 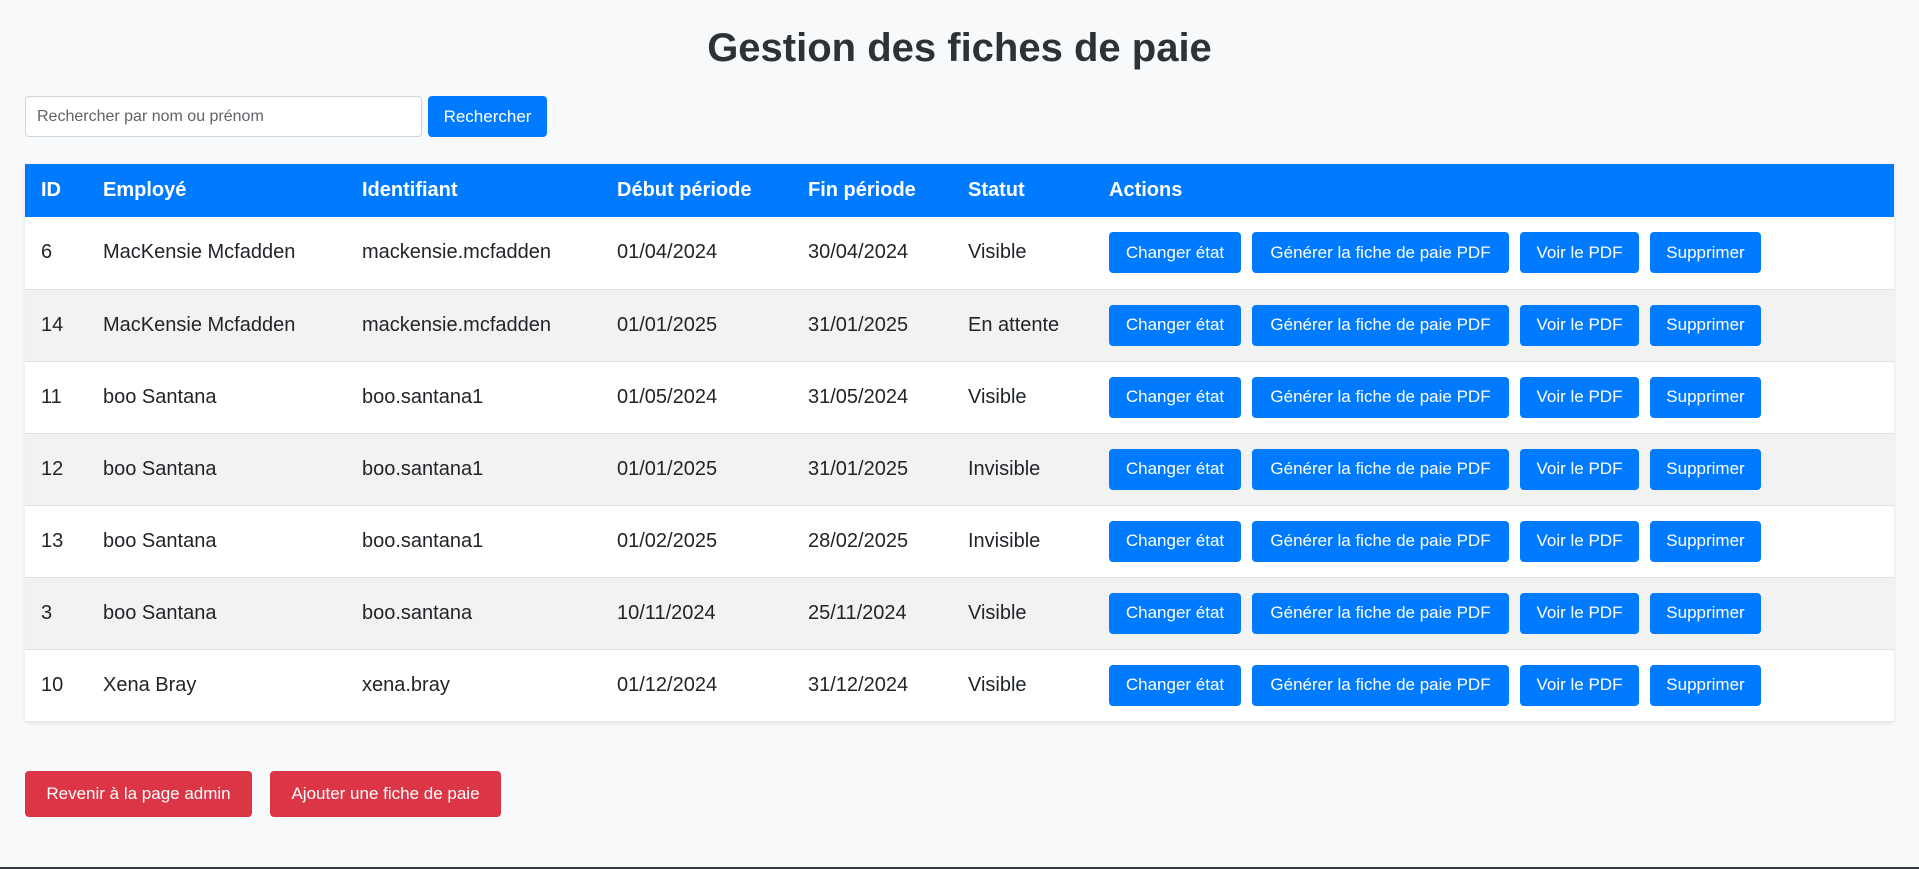 I want to click on cell-period-end: 31/05/2024, so click(x=858, y=396).